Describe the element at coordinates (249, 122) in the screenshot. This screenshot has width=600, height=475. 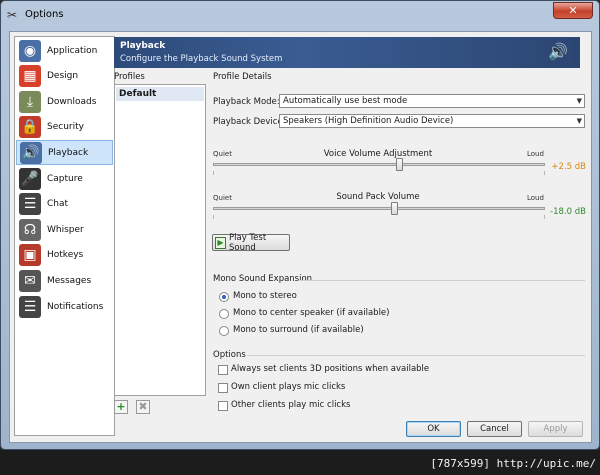
I see `playback-device-label: Playback Device:` at that location.